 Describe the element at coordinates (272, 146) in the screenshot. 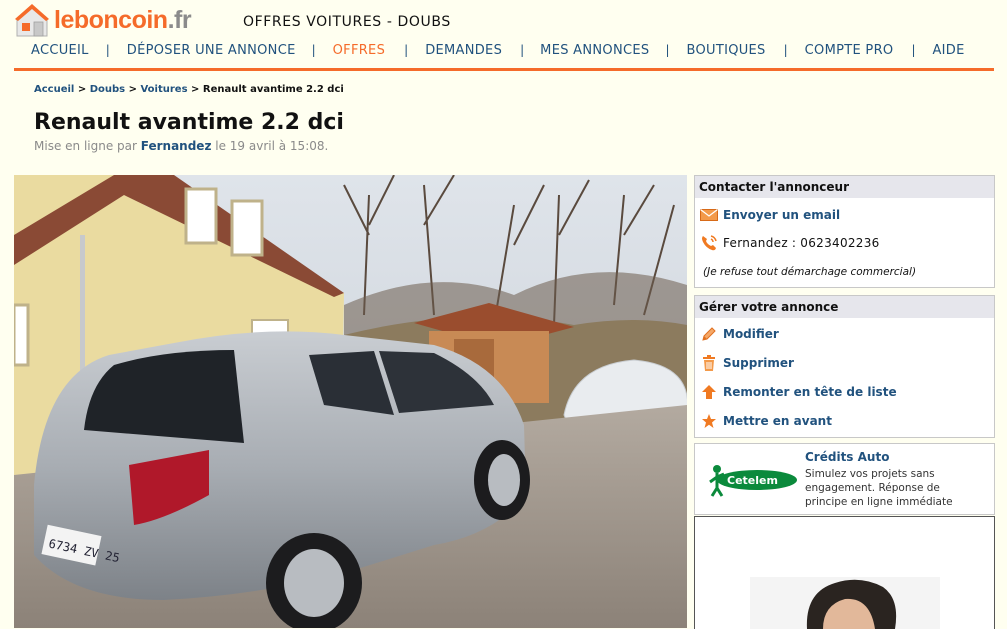

I see `posted-date: le 19 avril à 15:08.` at that location.